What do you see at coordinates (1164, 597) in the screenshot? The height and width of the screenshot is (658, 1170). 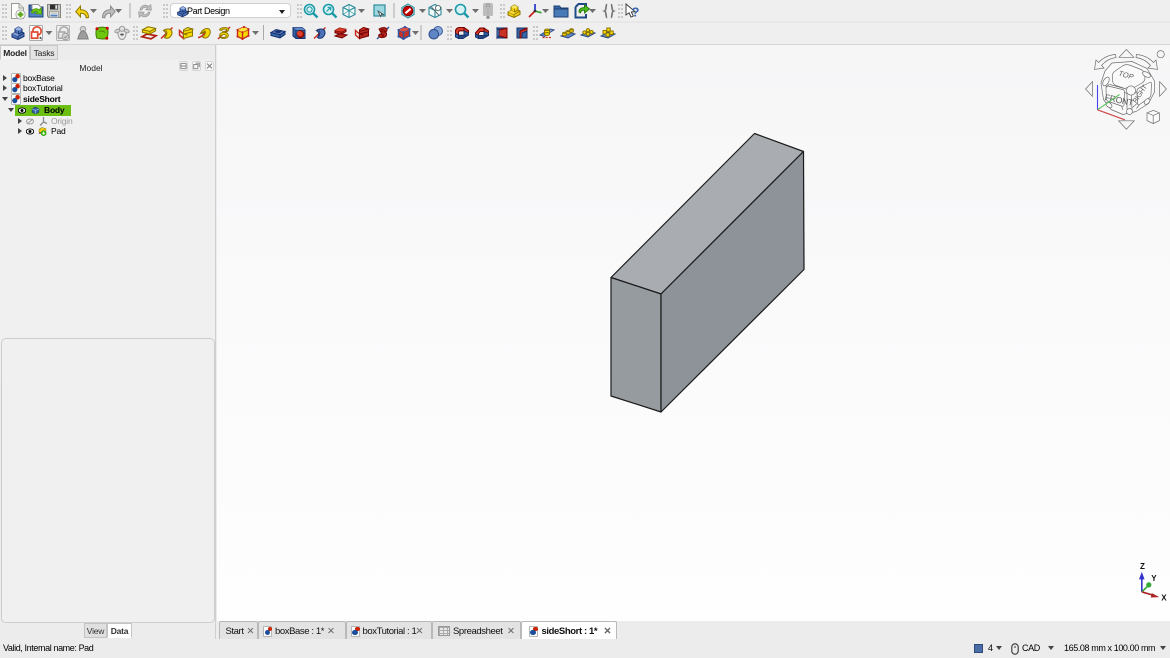 I see `svg-text: X` at bounding box center [1164, 597].